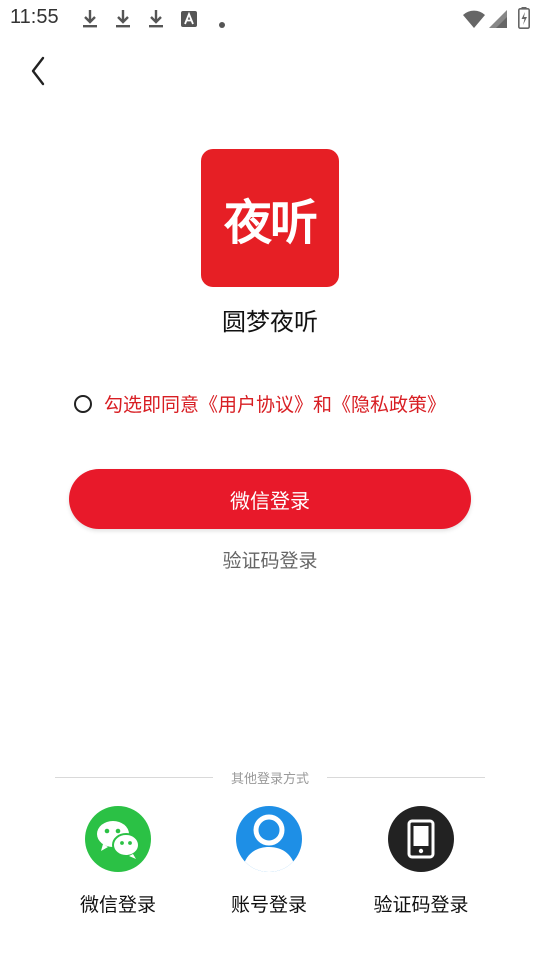 Image resolution: width=540 pixels, height=960 pixels. Describe the element at coordinates (406, 777) in the screenshot. I see `divider-line-right` at that location.